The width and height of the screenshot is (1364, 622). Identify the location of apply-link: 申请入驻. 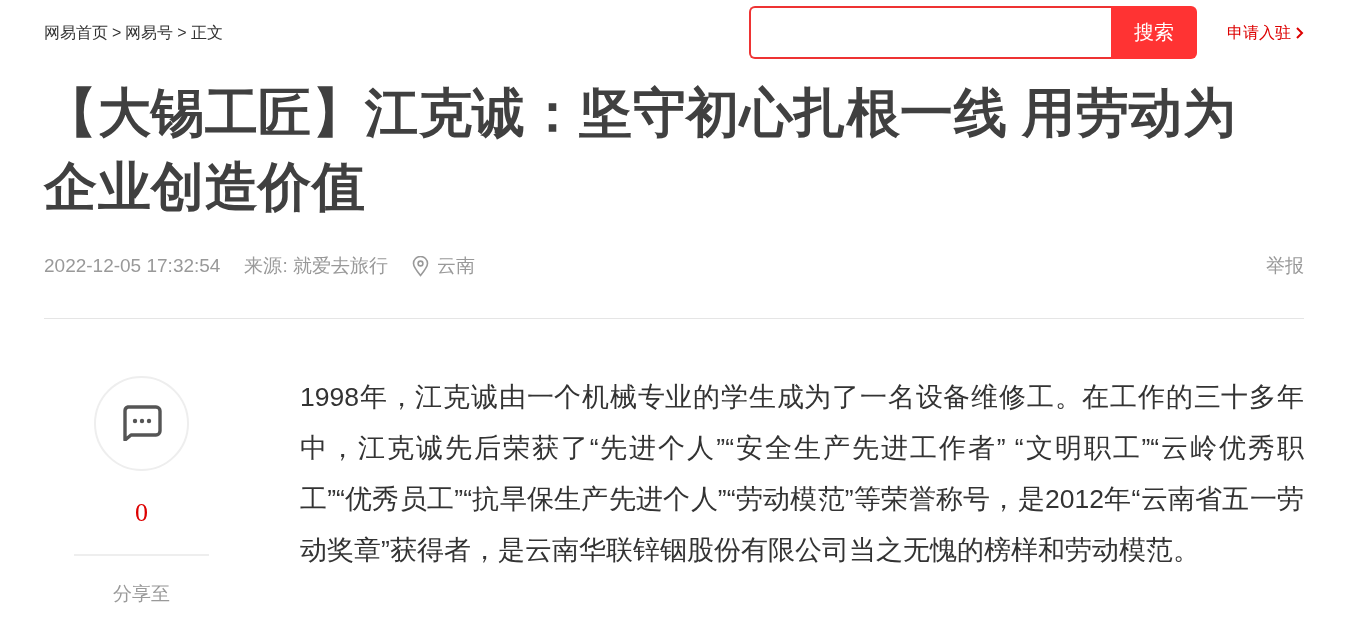
(1265, 33).